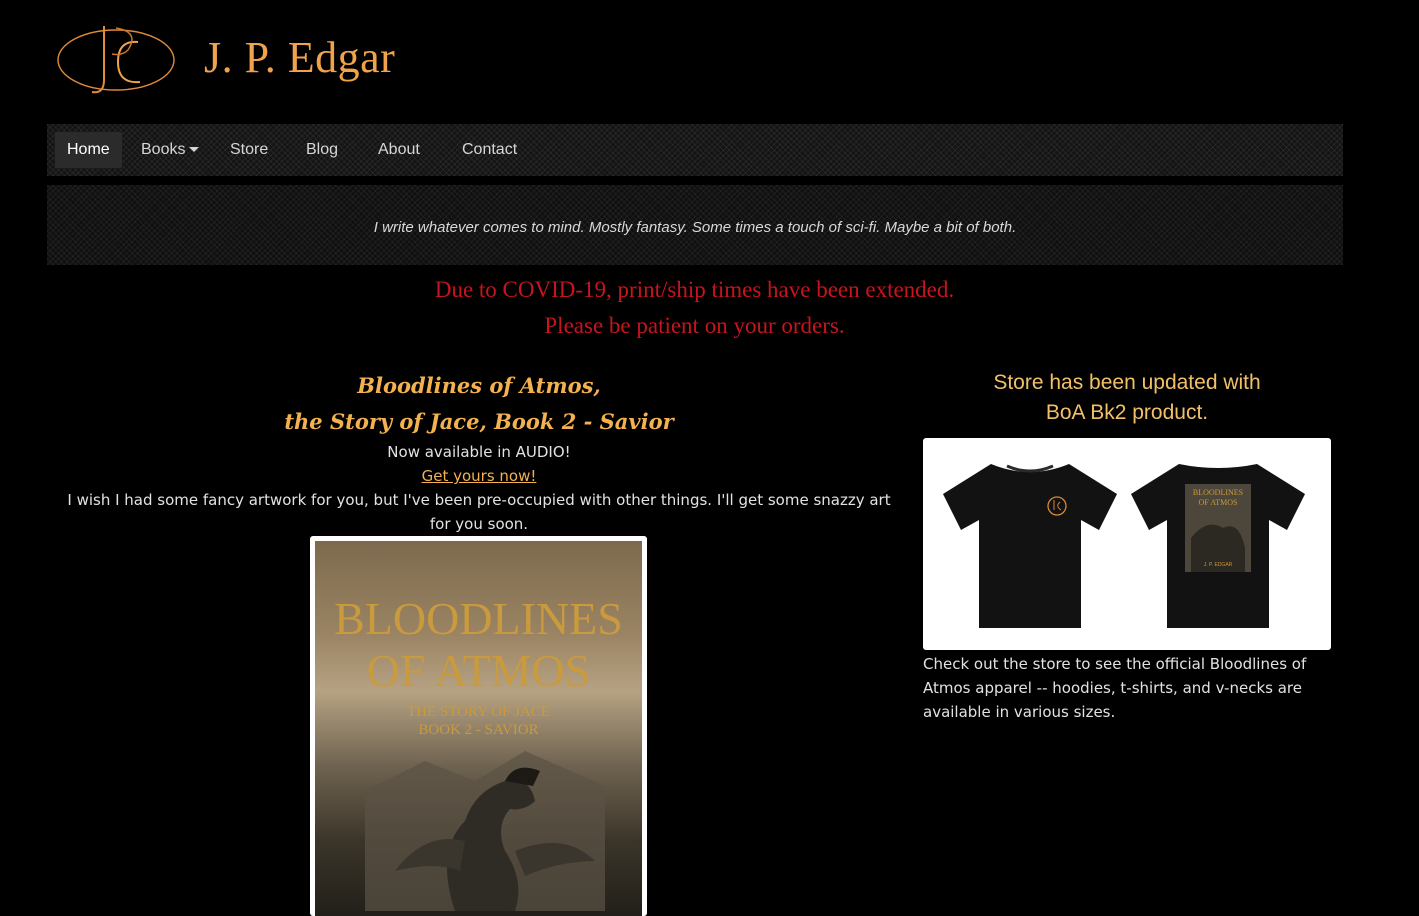 Image resolution: width=1419 pixels, height=916 pixels. What do you see at coordinates (694, 325) in the screenshot?
I see `covid-notice-line2: Please be patient on your orders.` at bounding box center [694, 325].